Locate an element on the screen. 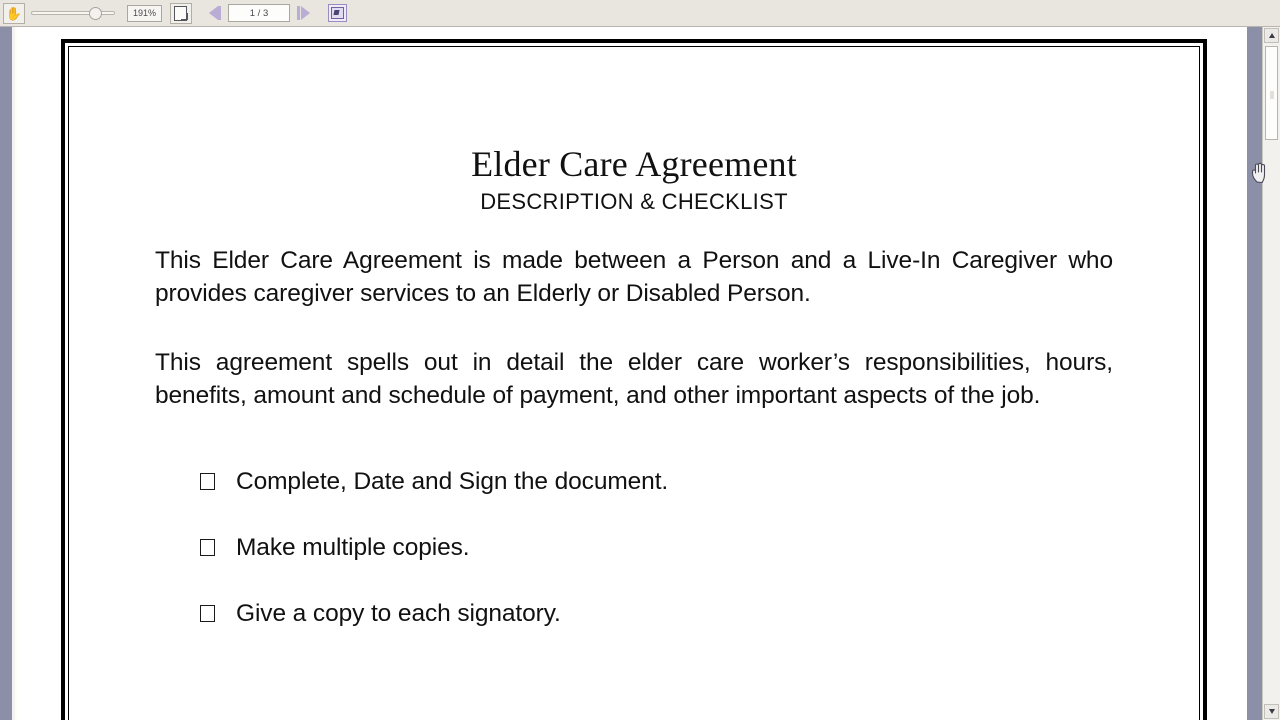 Image resolution: width=1280 pixels, height=720 pixels. arrow-down-icon is located at coordinates (1271, 711).